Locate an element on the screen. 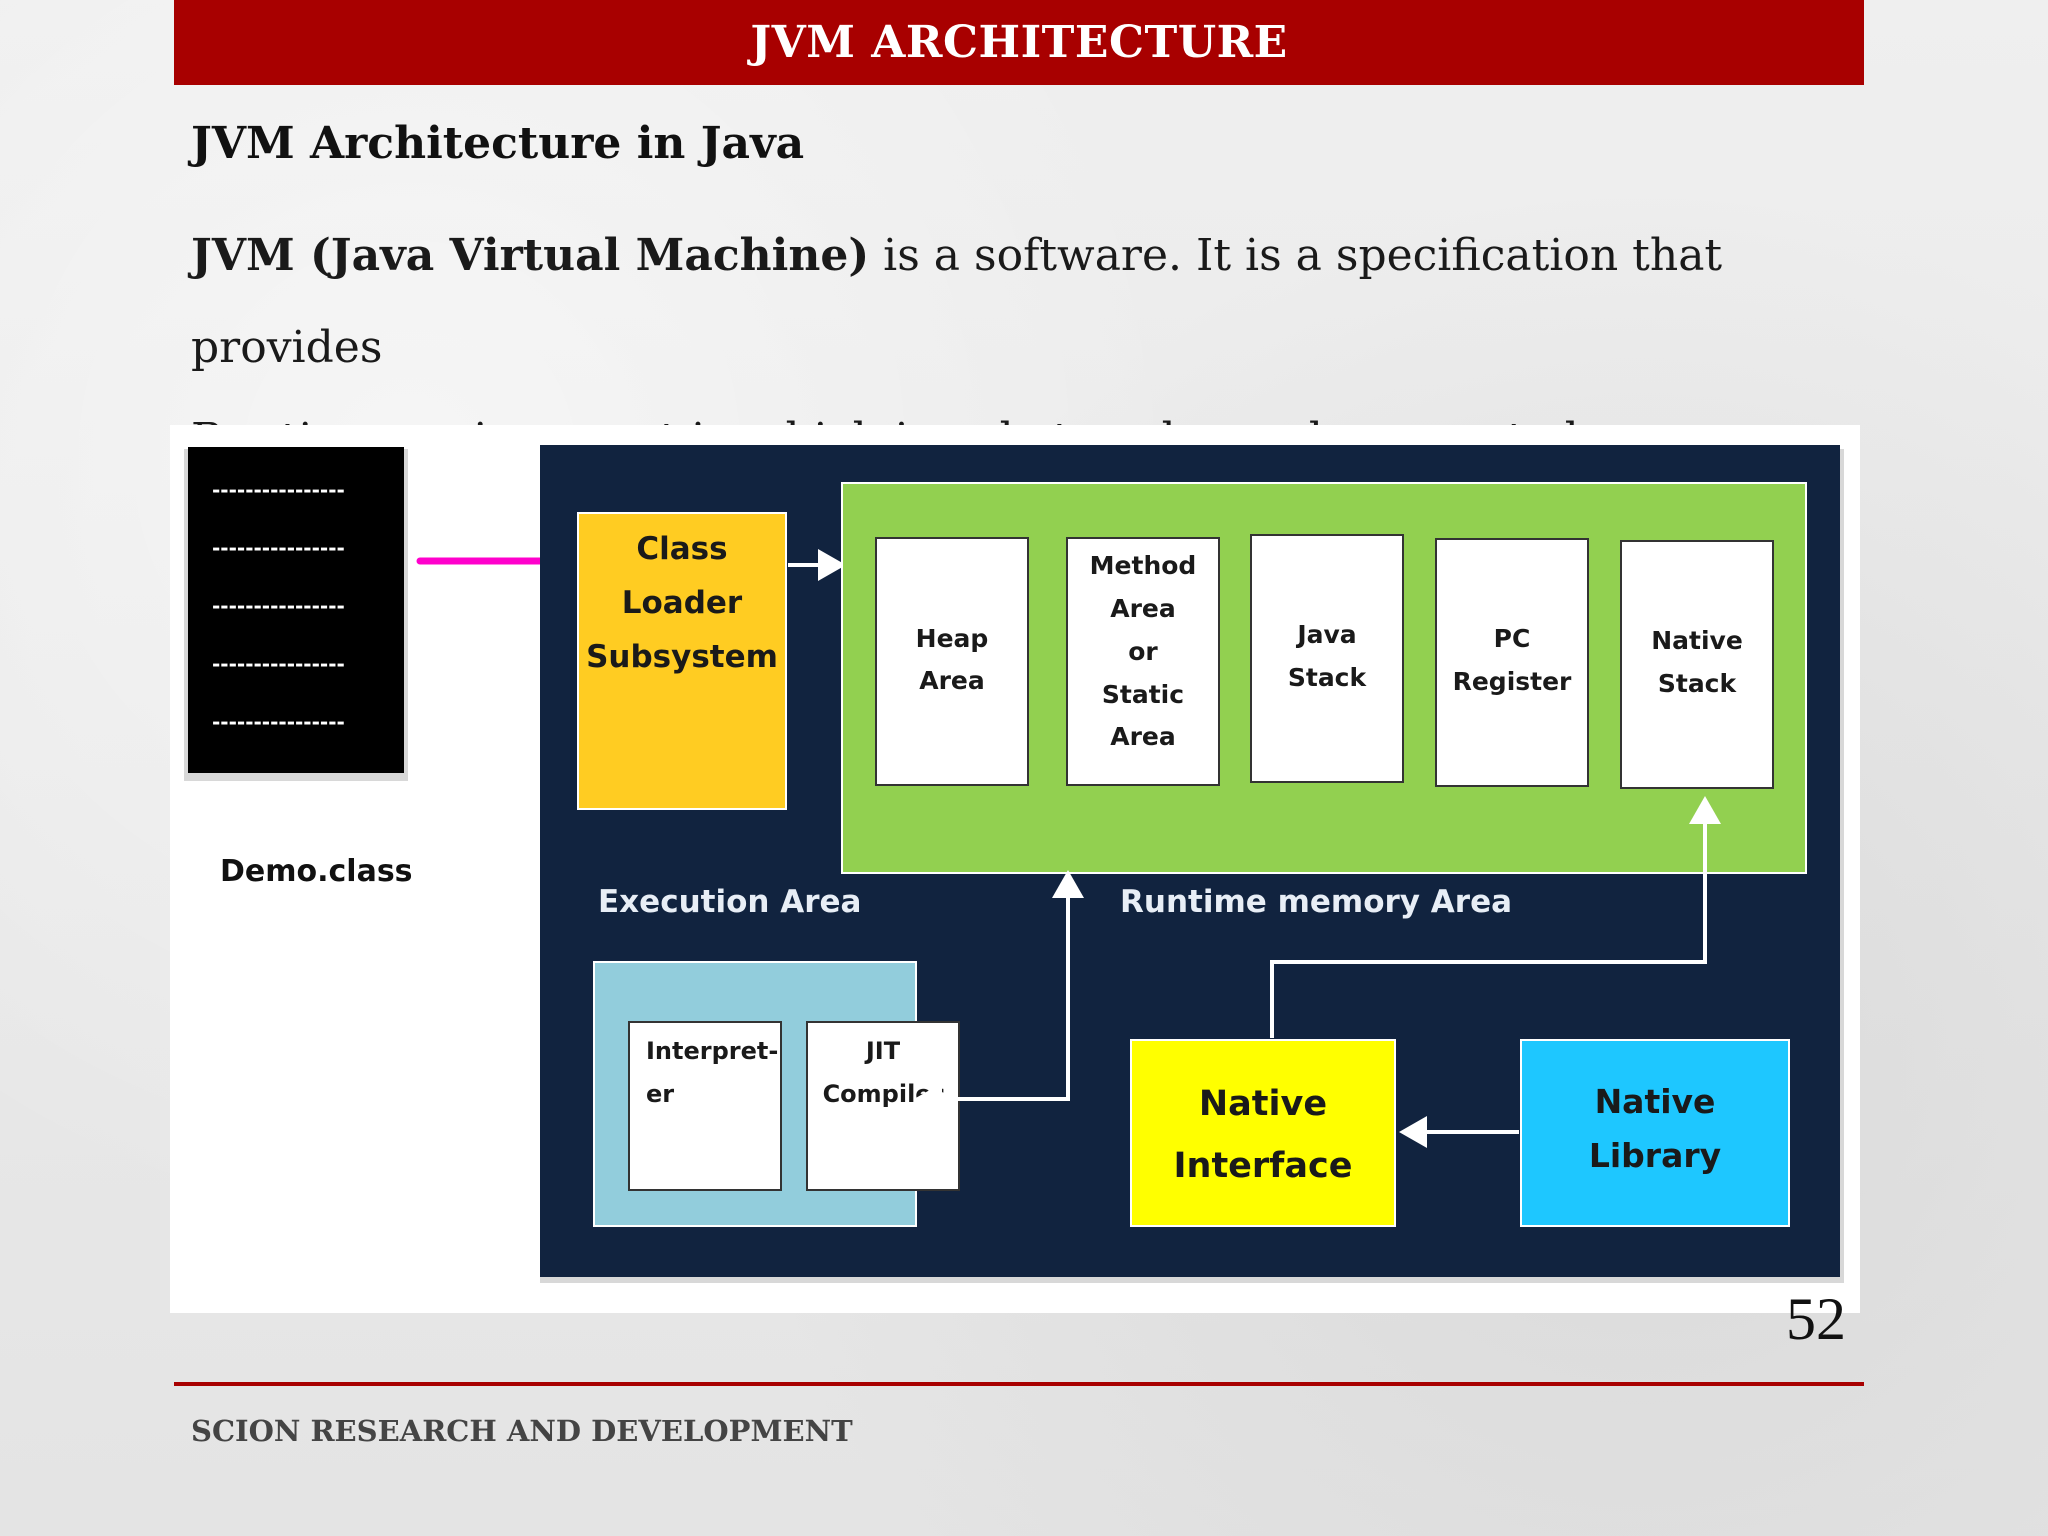  class-file-line-4: ---------------- is located at coordinates (278, 664).